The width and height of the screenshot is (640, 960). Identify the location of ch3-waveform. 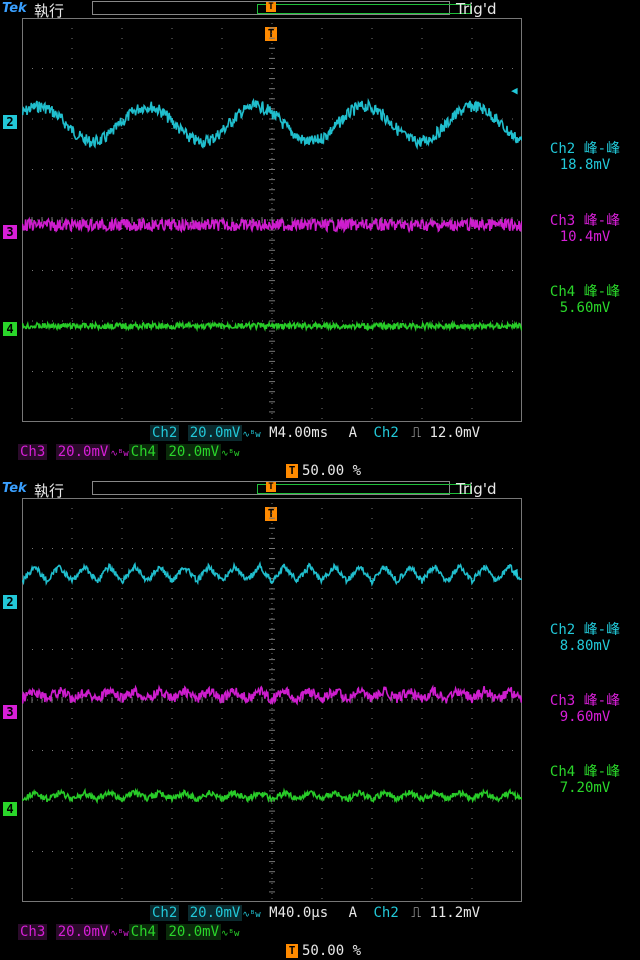
(272, 225).